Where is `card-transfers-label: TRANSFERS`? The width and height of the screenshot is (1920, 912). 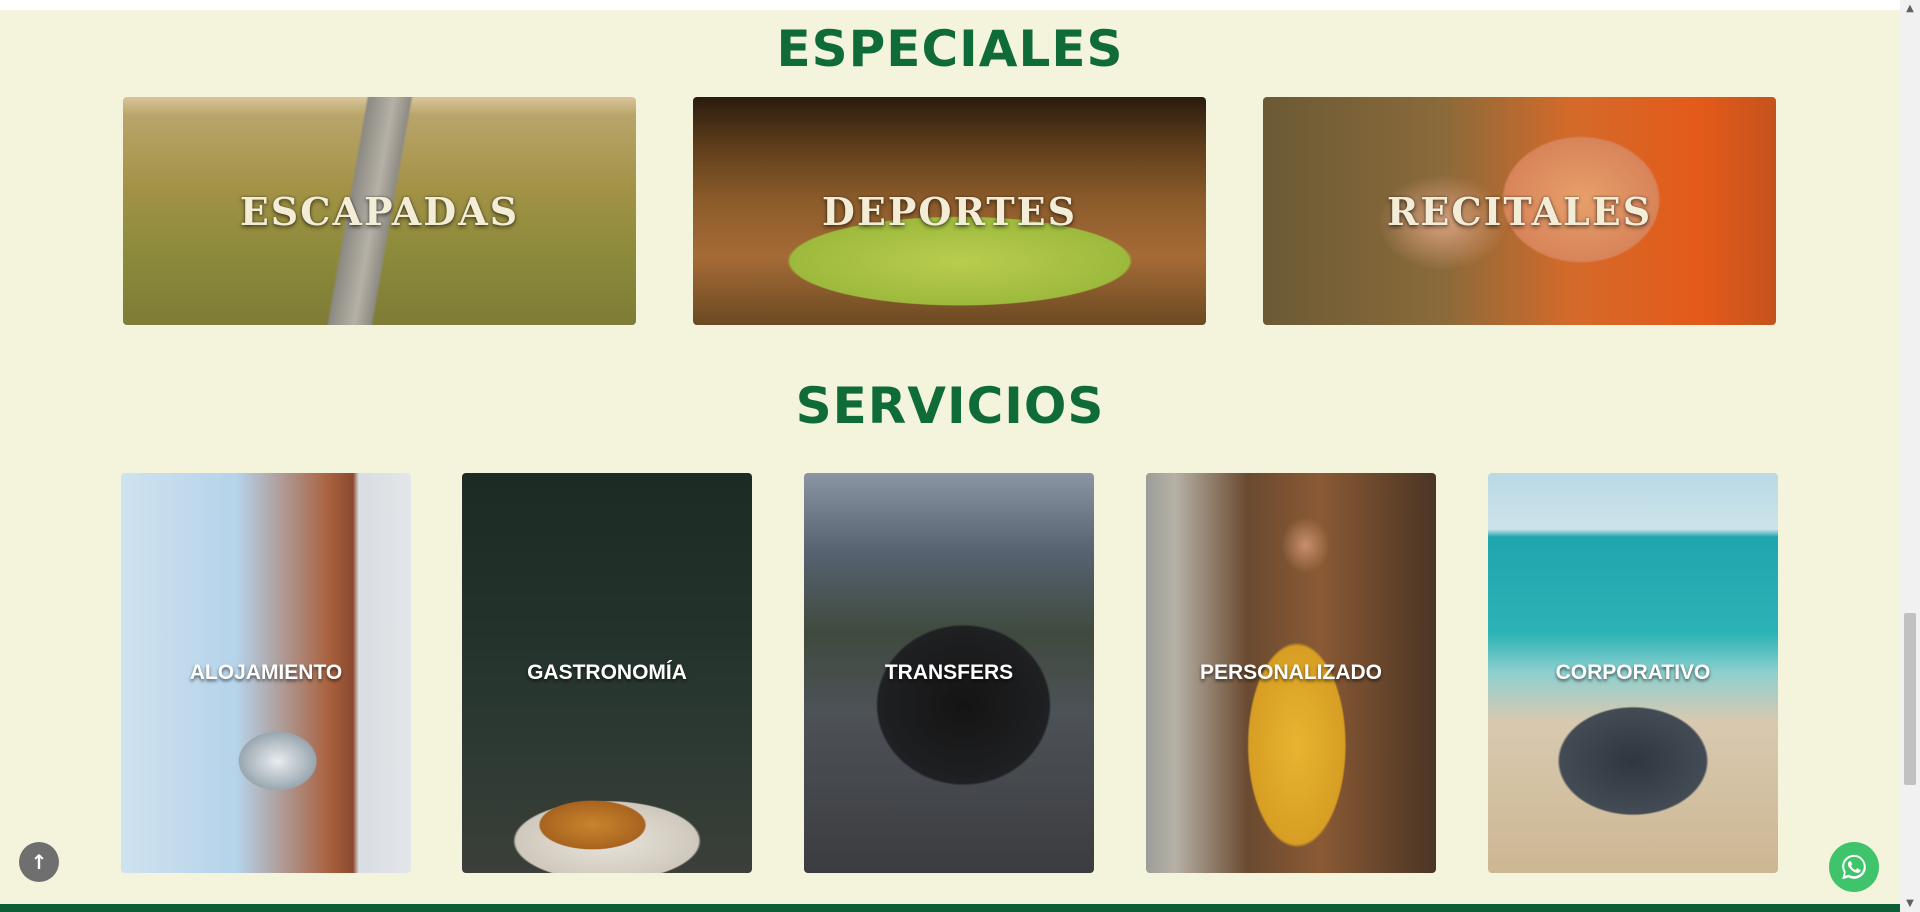 card-transfers-label: TRANSFERS is located at coordinates (949, 672).